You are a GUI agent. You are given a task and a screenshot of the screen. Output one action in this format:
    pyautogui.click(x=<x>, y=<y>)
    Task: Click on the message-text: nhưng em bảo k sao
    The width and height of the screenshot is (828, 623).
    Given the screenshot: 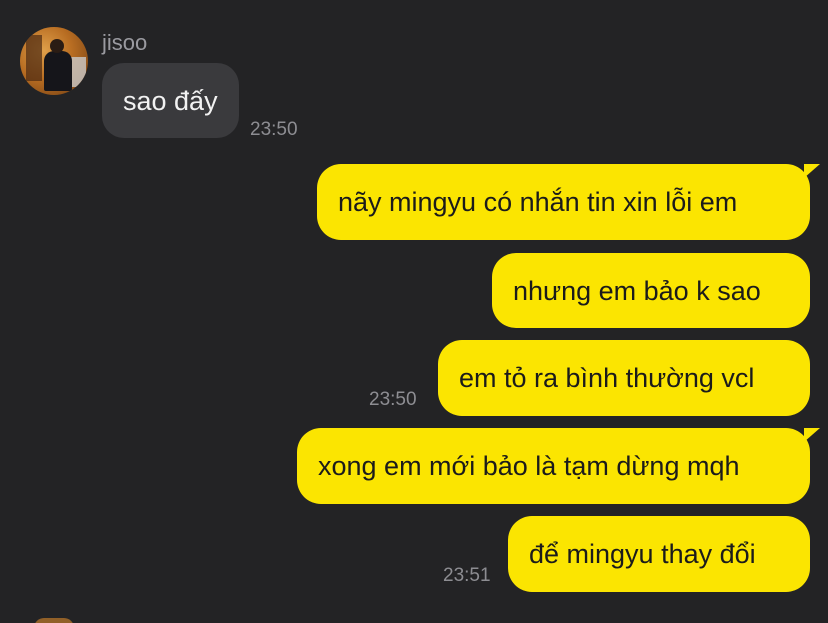 What is the action you would take?
    pyautogui.click(x=637, y=290)
    